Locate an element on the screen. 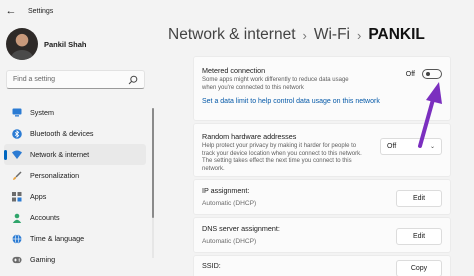 The height and width of the screenshot is (276, 474). dns-assignment-title: DNS server assignment: is located at coordinates (241, 228).